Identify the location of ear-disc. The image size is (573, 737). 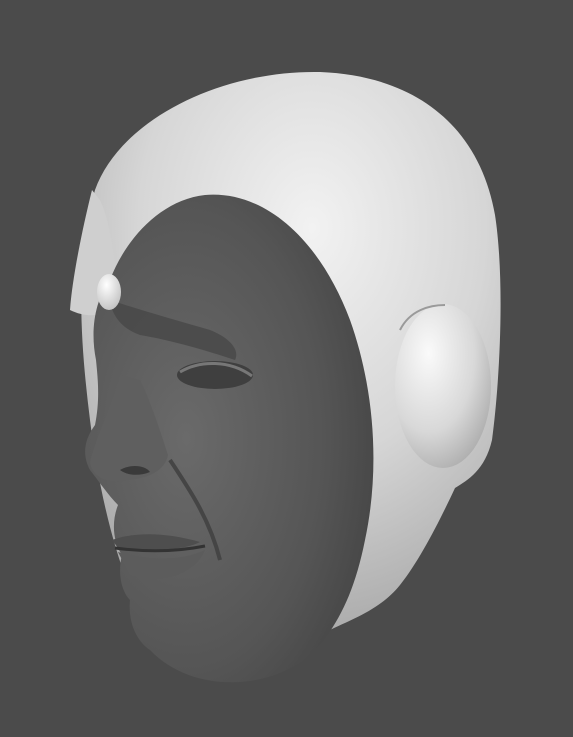
(443, 386).